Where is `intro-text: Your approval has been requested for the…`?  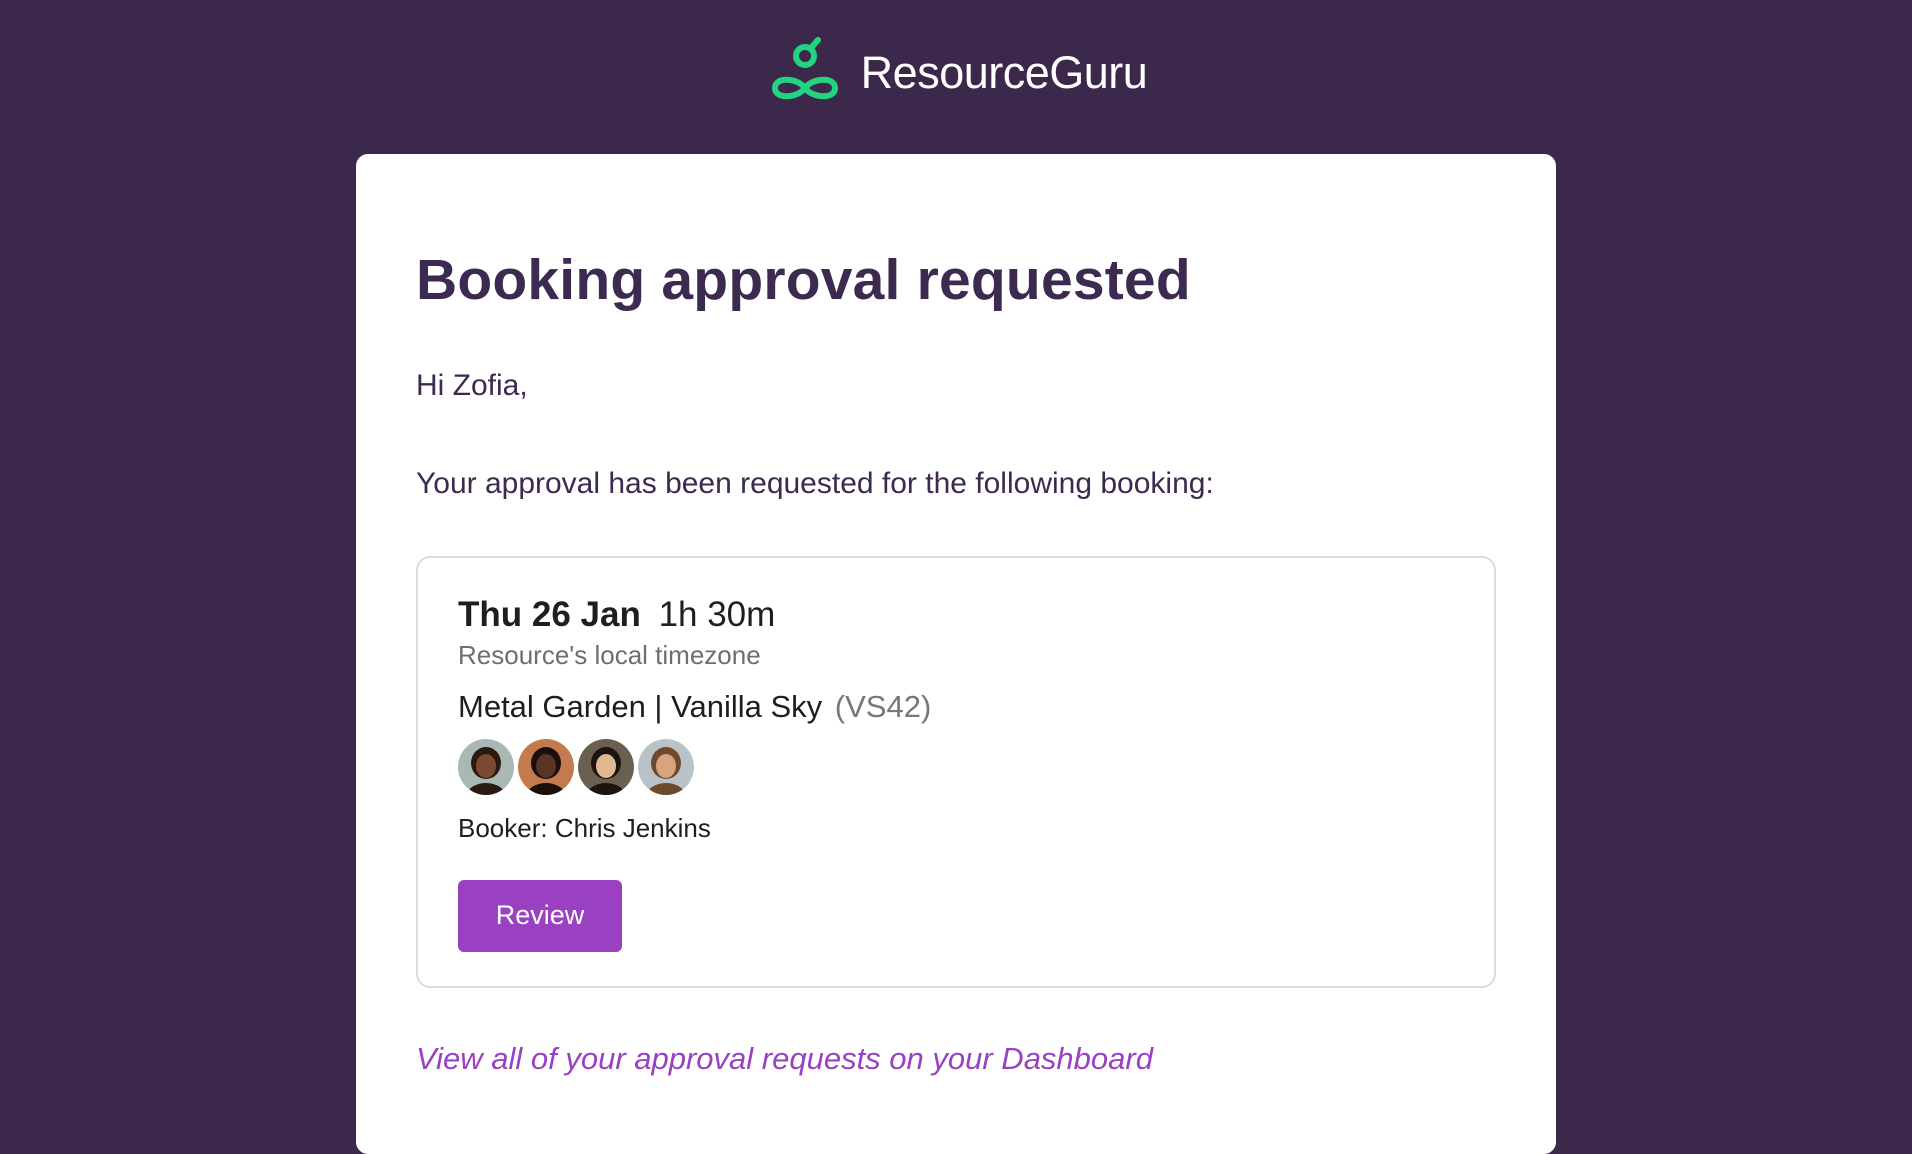 intro-text: Your approval has been requested for the… is located at coordinates (815, 483).